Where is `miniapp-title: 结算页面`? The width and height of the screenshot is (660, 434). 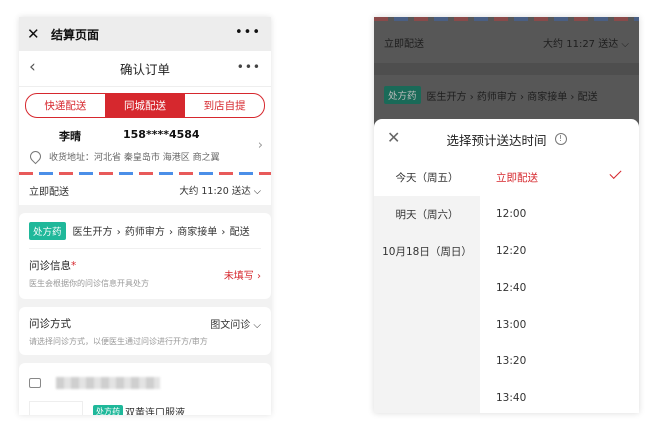 miniapp-title: 结算页面 is located at coordinates (75, 34).